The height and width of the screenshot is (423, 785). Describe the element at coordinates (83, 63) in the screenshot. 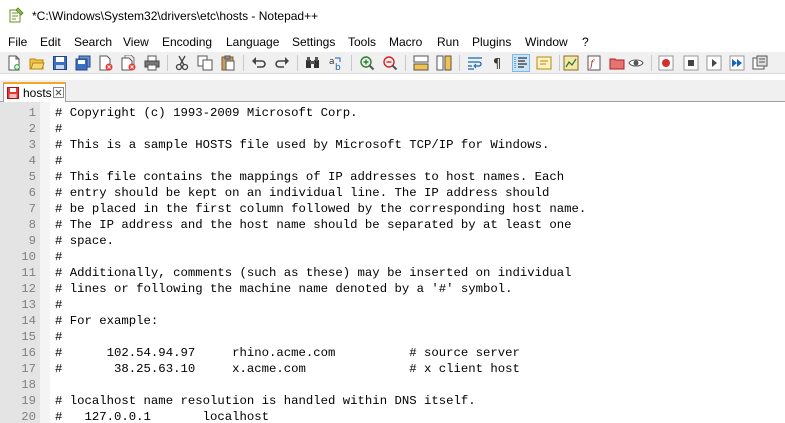

I see `save-all-icon` at that location.